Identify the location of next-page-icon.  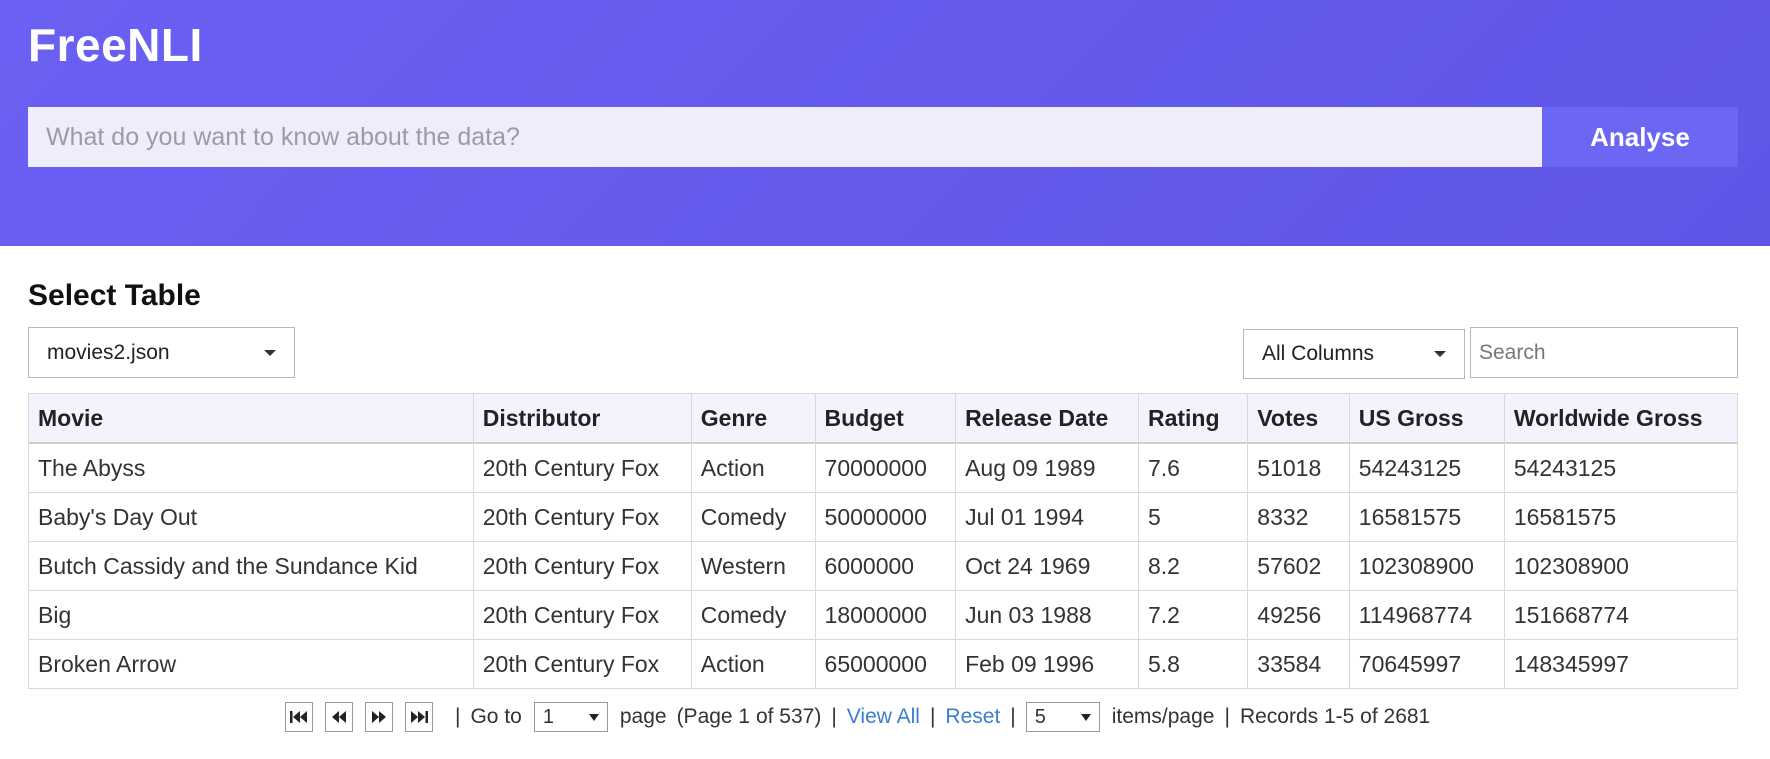
(379, 717).